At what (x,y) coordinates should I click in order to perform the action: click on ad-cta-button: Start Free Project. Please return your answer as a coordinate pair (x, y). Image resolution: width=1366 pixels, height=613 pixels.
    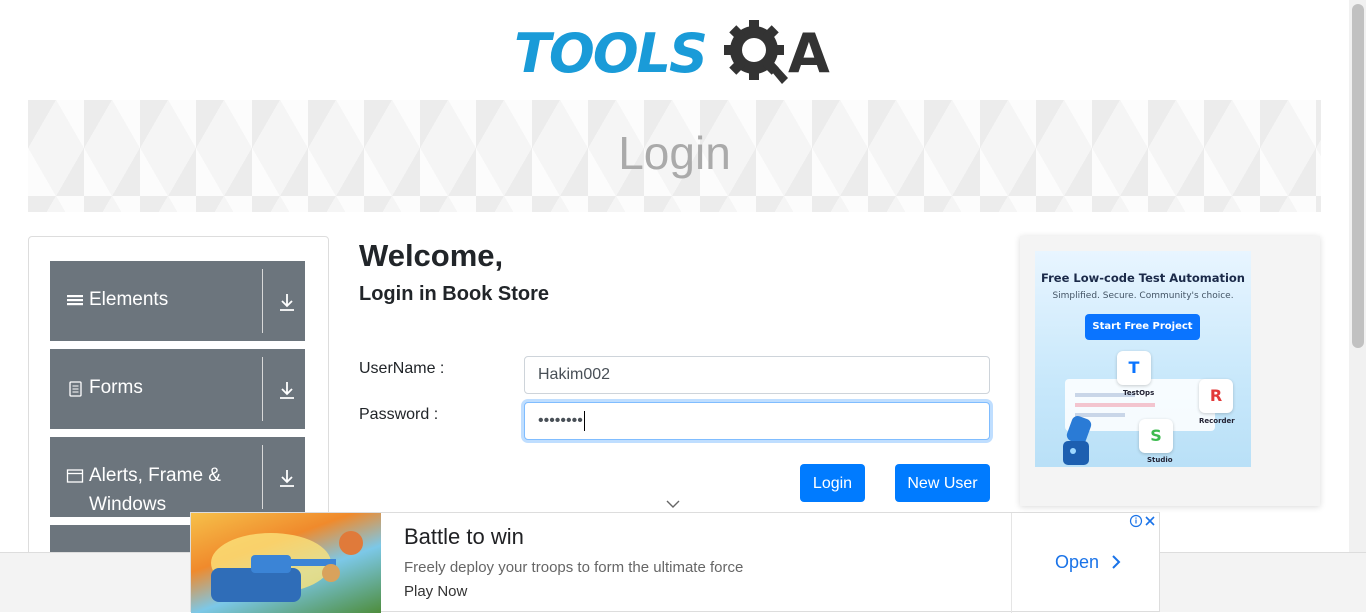
    Looking at the image, I should click on (1142, 327).